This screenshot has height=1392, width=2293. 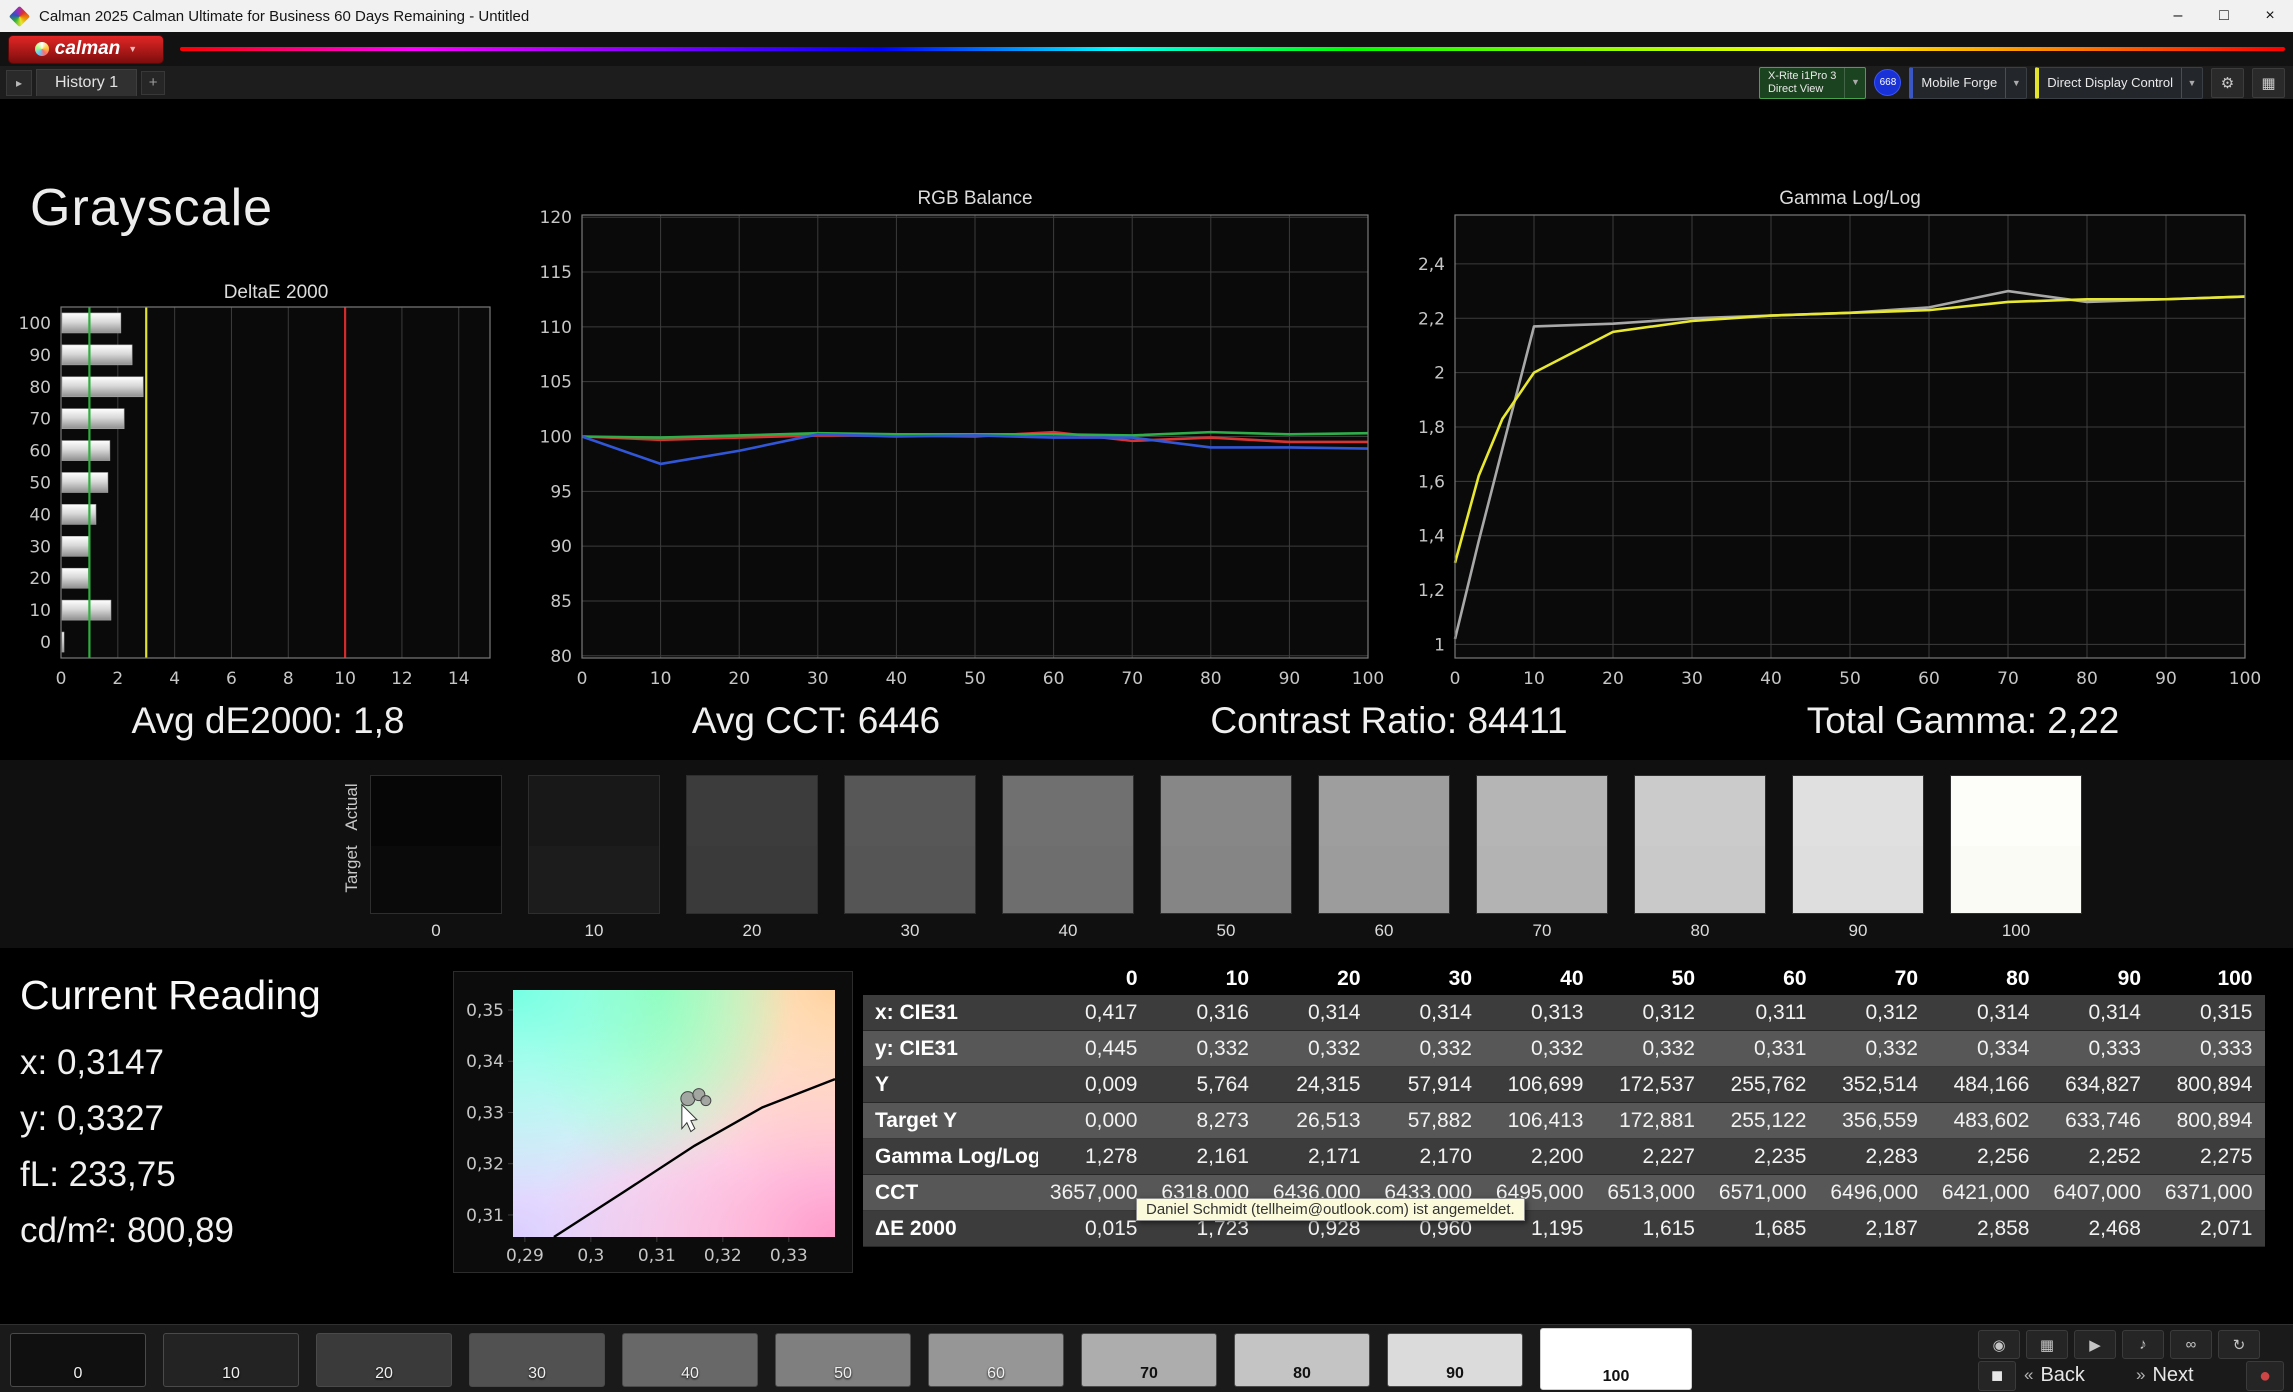 What do you see at coordinates (1668, 1012) in the screenshot?
I see `table-cell: 0,312` at bounding box center [1668, 1012].